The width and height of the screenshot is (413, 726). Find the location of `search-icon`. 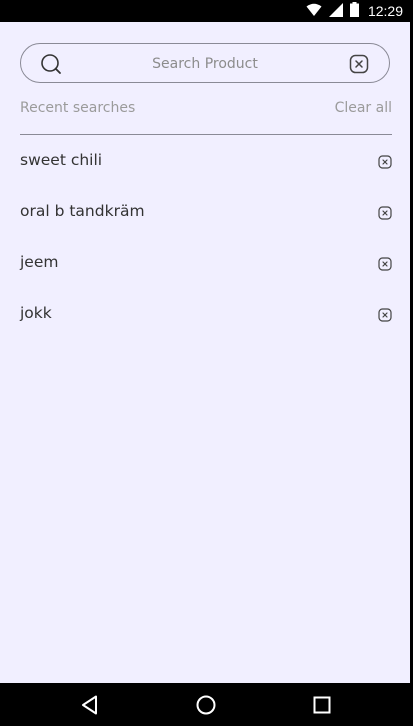

search-icon is located at coordinates (51, 64).